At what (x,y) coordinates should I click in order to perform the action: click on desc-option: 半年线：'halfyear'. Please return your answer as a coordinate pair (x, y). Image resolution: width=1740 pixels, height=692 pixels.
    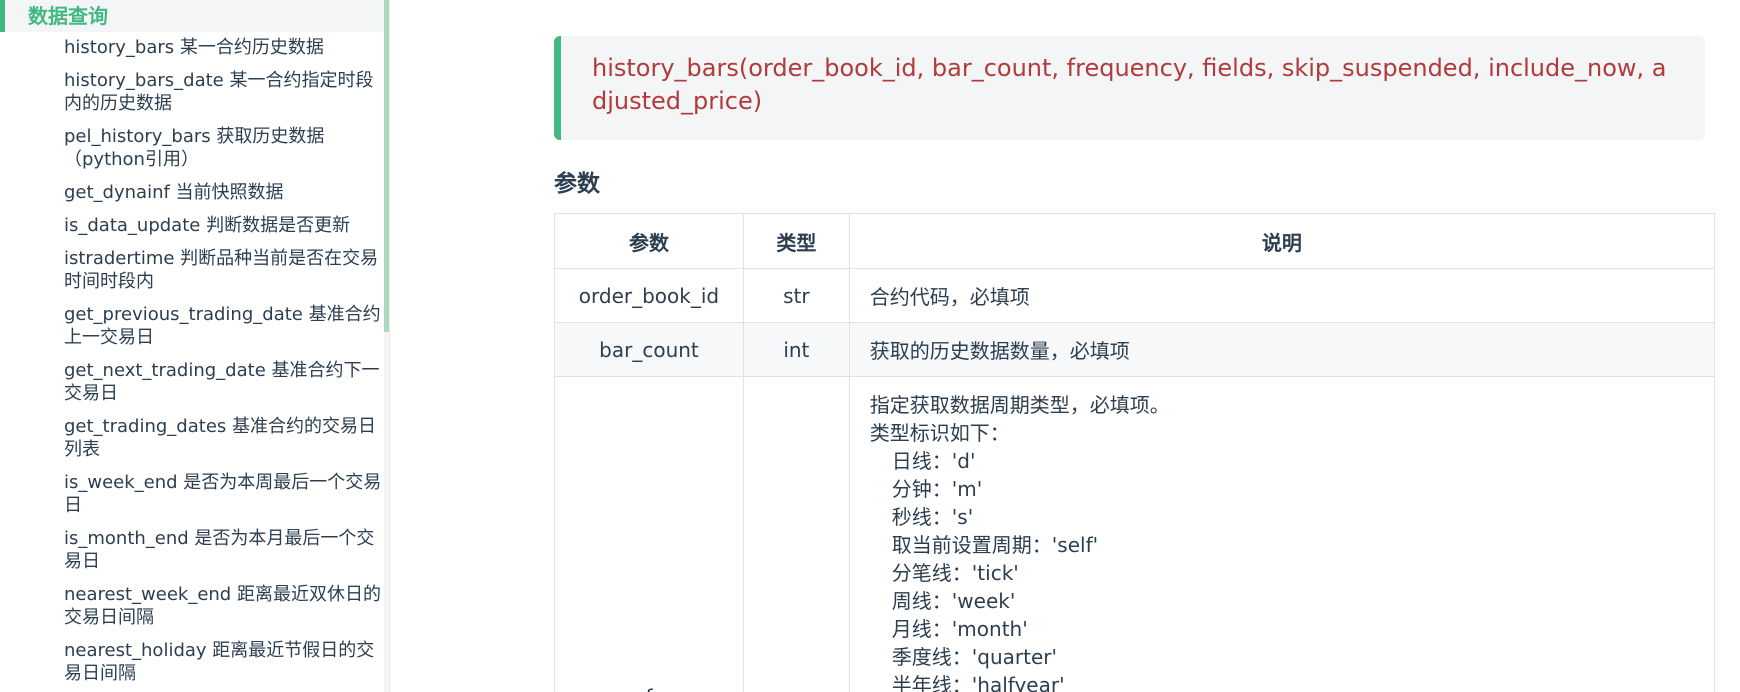
    Looking at the image, I should click on (978, 682).